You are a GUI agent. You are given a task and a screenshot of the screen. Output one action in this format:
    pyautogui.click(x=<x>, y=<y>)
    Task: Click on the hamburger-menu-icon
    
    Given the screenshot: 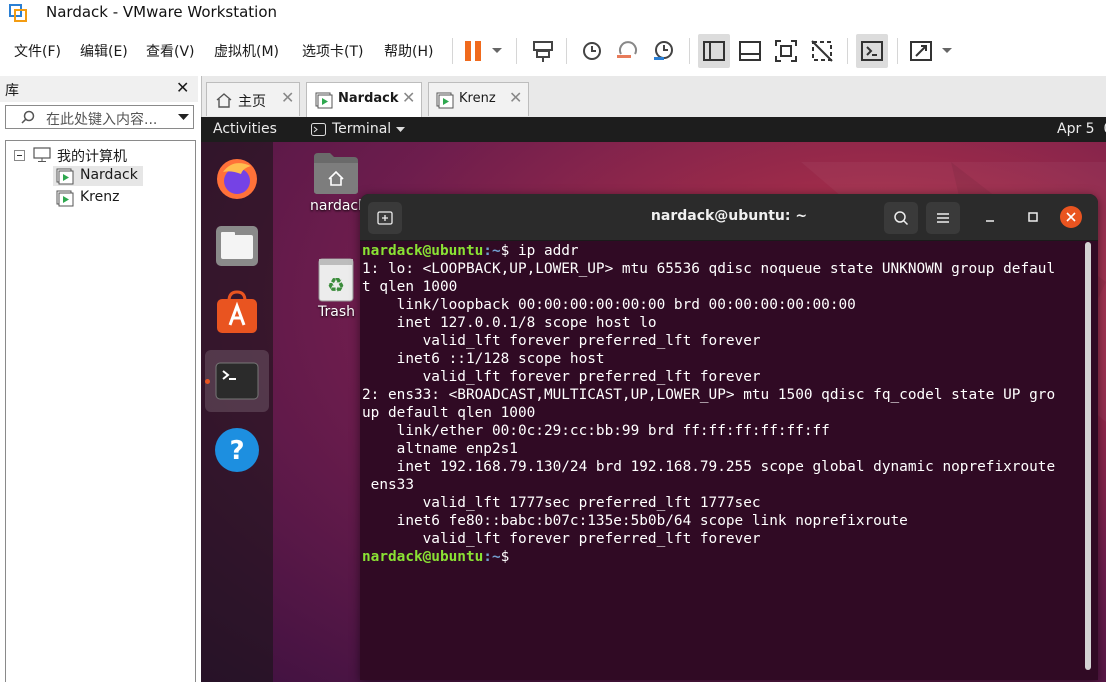 What is the action you would take?
    pyautogui.click(x=943, y=218)
    